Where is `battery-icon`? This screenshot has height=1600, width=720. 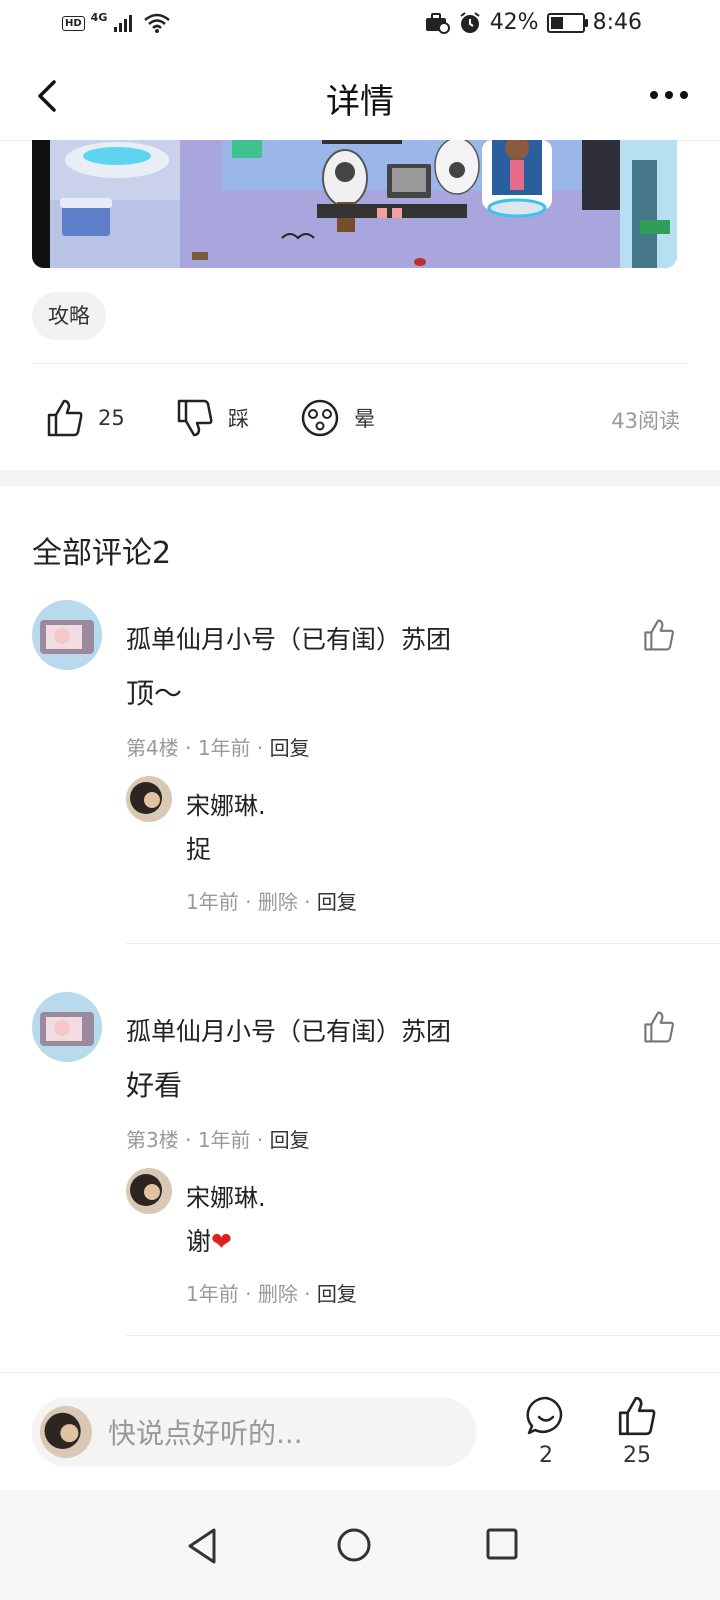
battery-icon is located at coordinates (567, 22).